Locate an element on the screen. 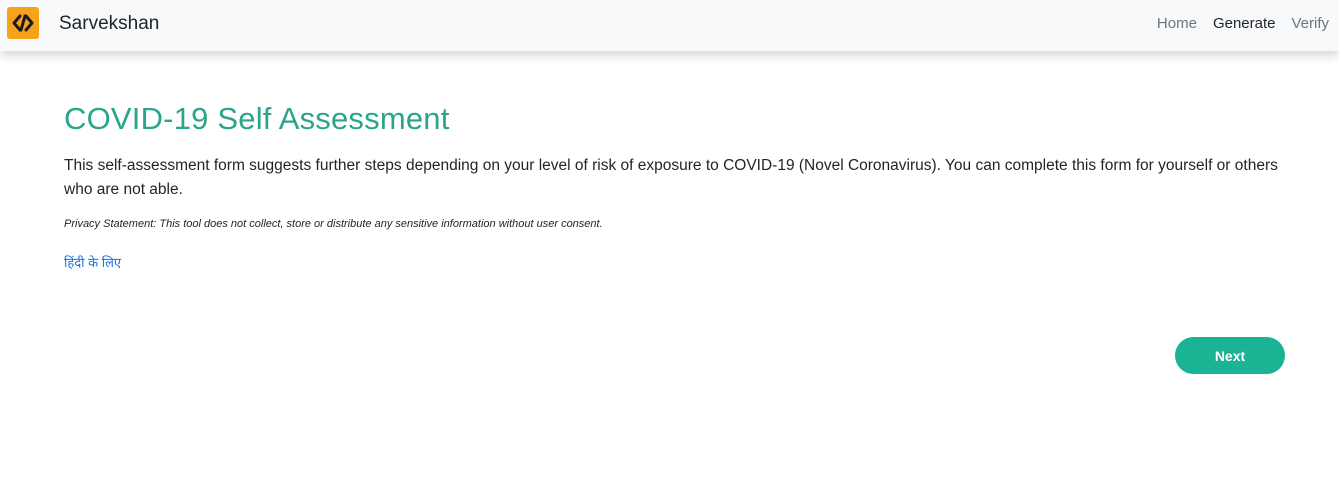  nav-link-home: Home is located at coordinates (1177, 23).